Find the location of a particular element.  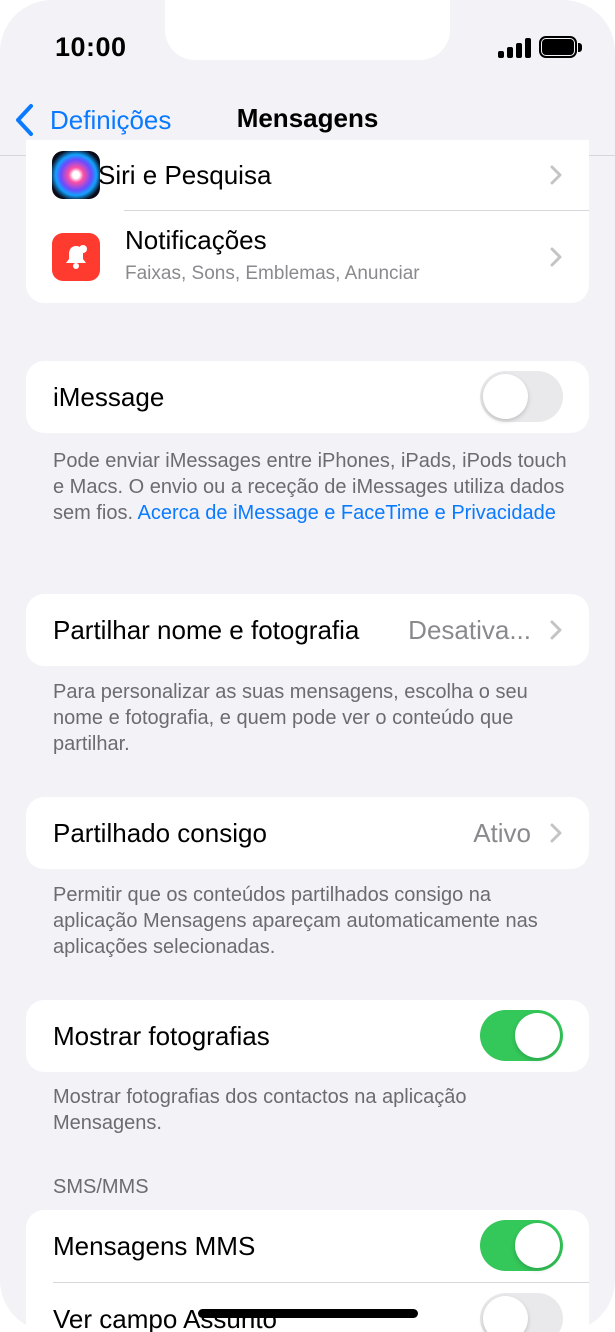

shared-with-you-group: Partilhado consigo Ativo is located at coordinates (307, 833).